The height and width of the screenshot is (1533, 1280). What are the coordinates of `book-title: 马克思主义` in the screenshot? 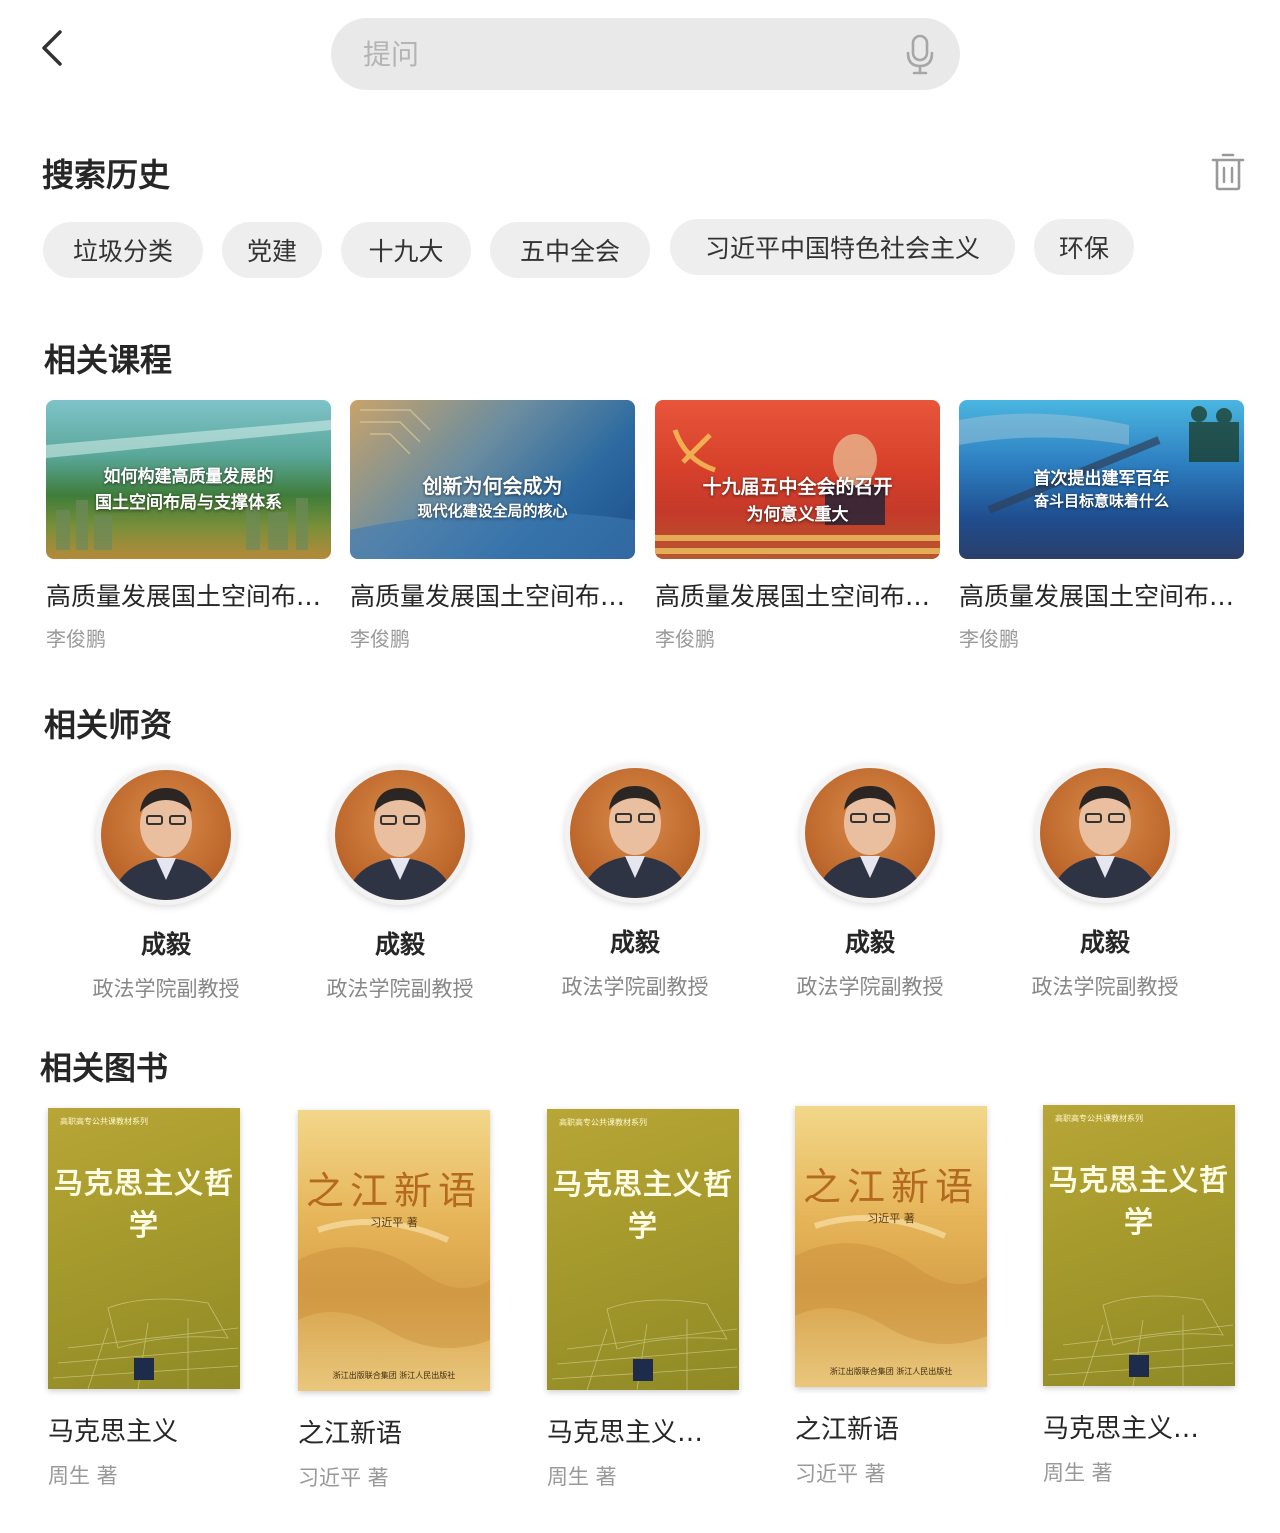 It's located at (113, 1432).